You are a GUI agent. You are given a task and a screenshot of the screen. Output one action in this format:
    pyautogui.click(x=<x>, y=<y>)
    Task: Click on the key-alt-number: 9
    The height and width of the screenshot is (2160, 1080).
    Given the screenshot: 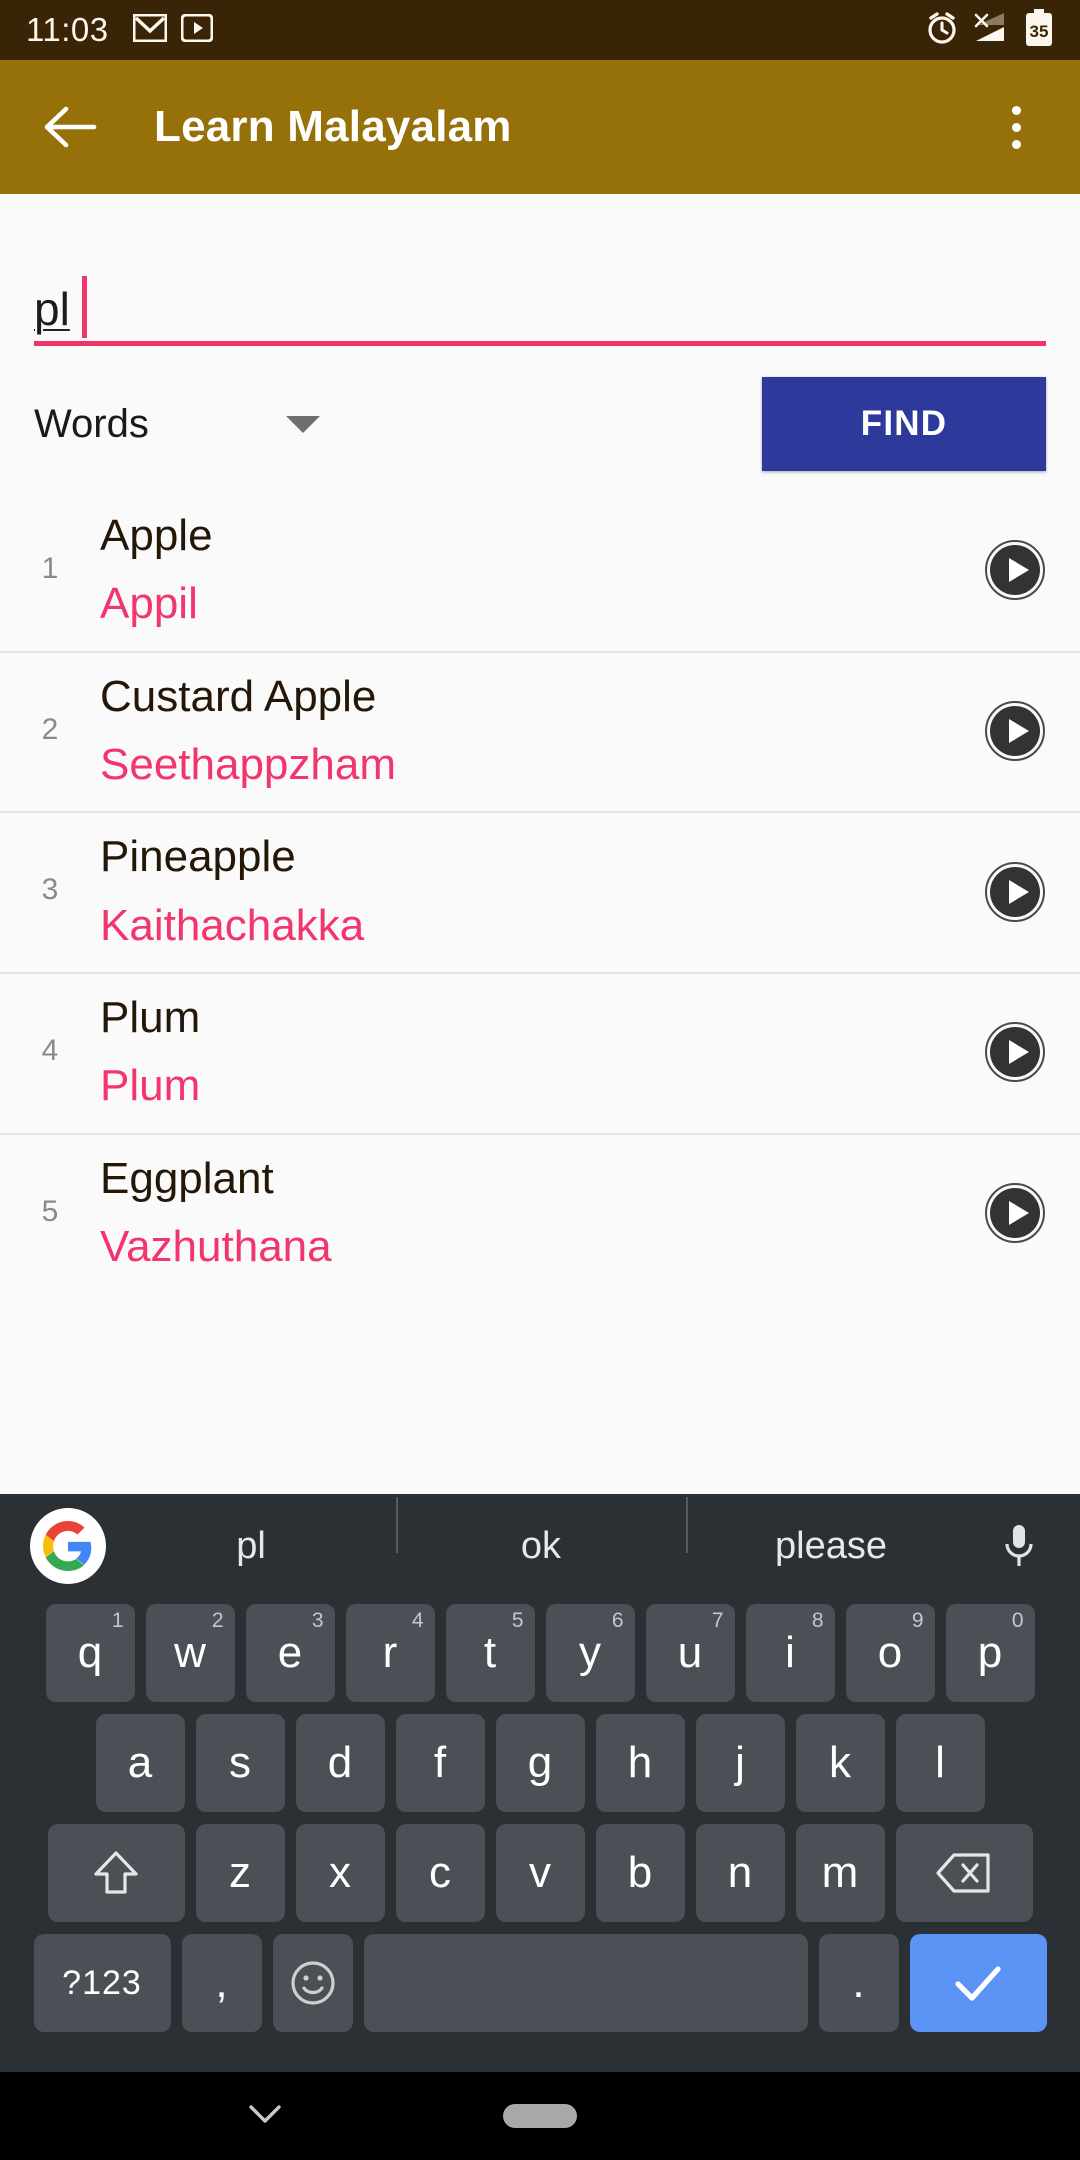 What is the action you would take?
    pyautogui.click(x=917, y=1620)
    